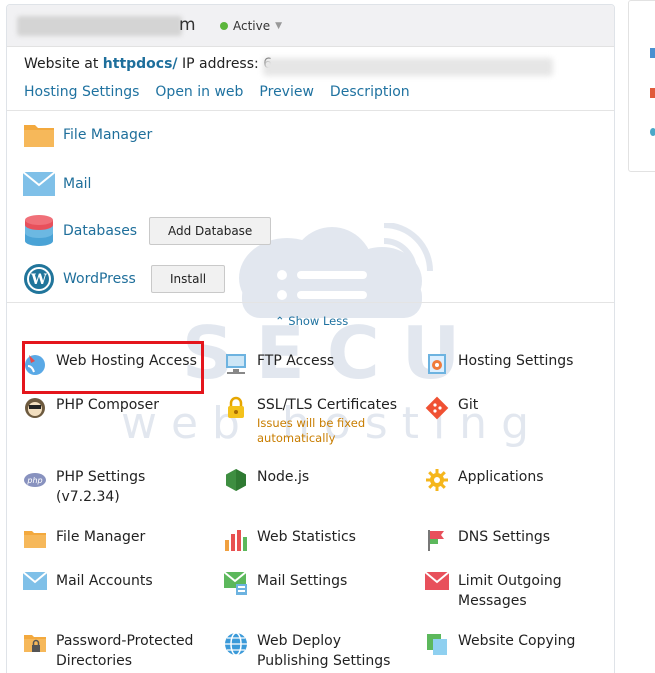 The image size is (655, 673). I want to click on ftp-icon, so click(236, 364).